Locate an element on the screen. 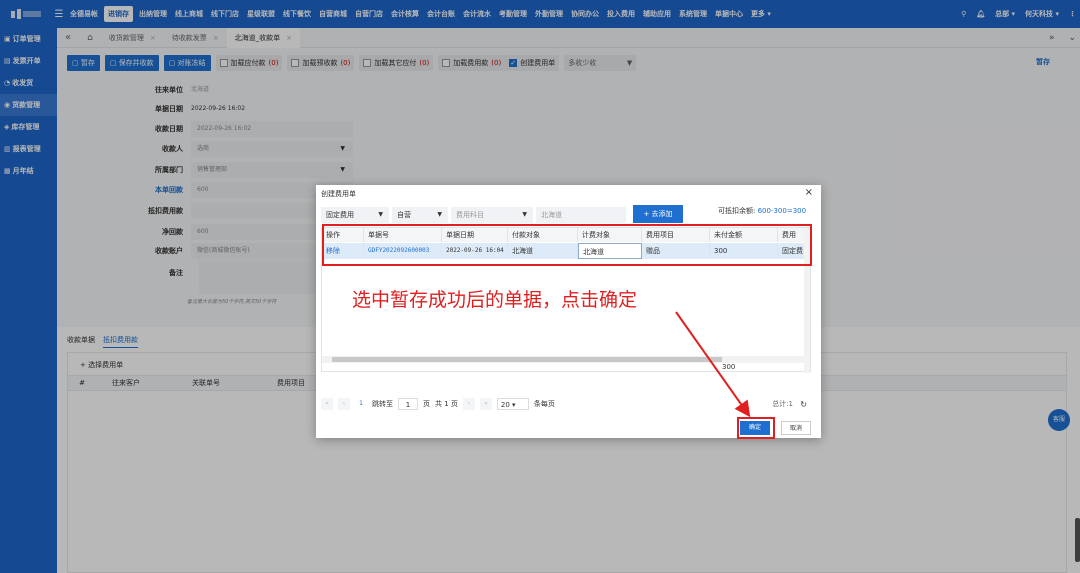  unpaid-sum: 300 is located at coordinates (729, 367).